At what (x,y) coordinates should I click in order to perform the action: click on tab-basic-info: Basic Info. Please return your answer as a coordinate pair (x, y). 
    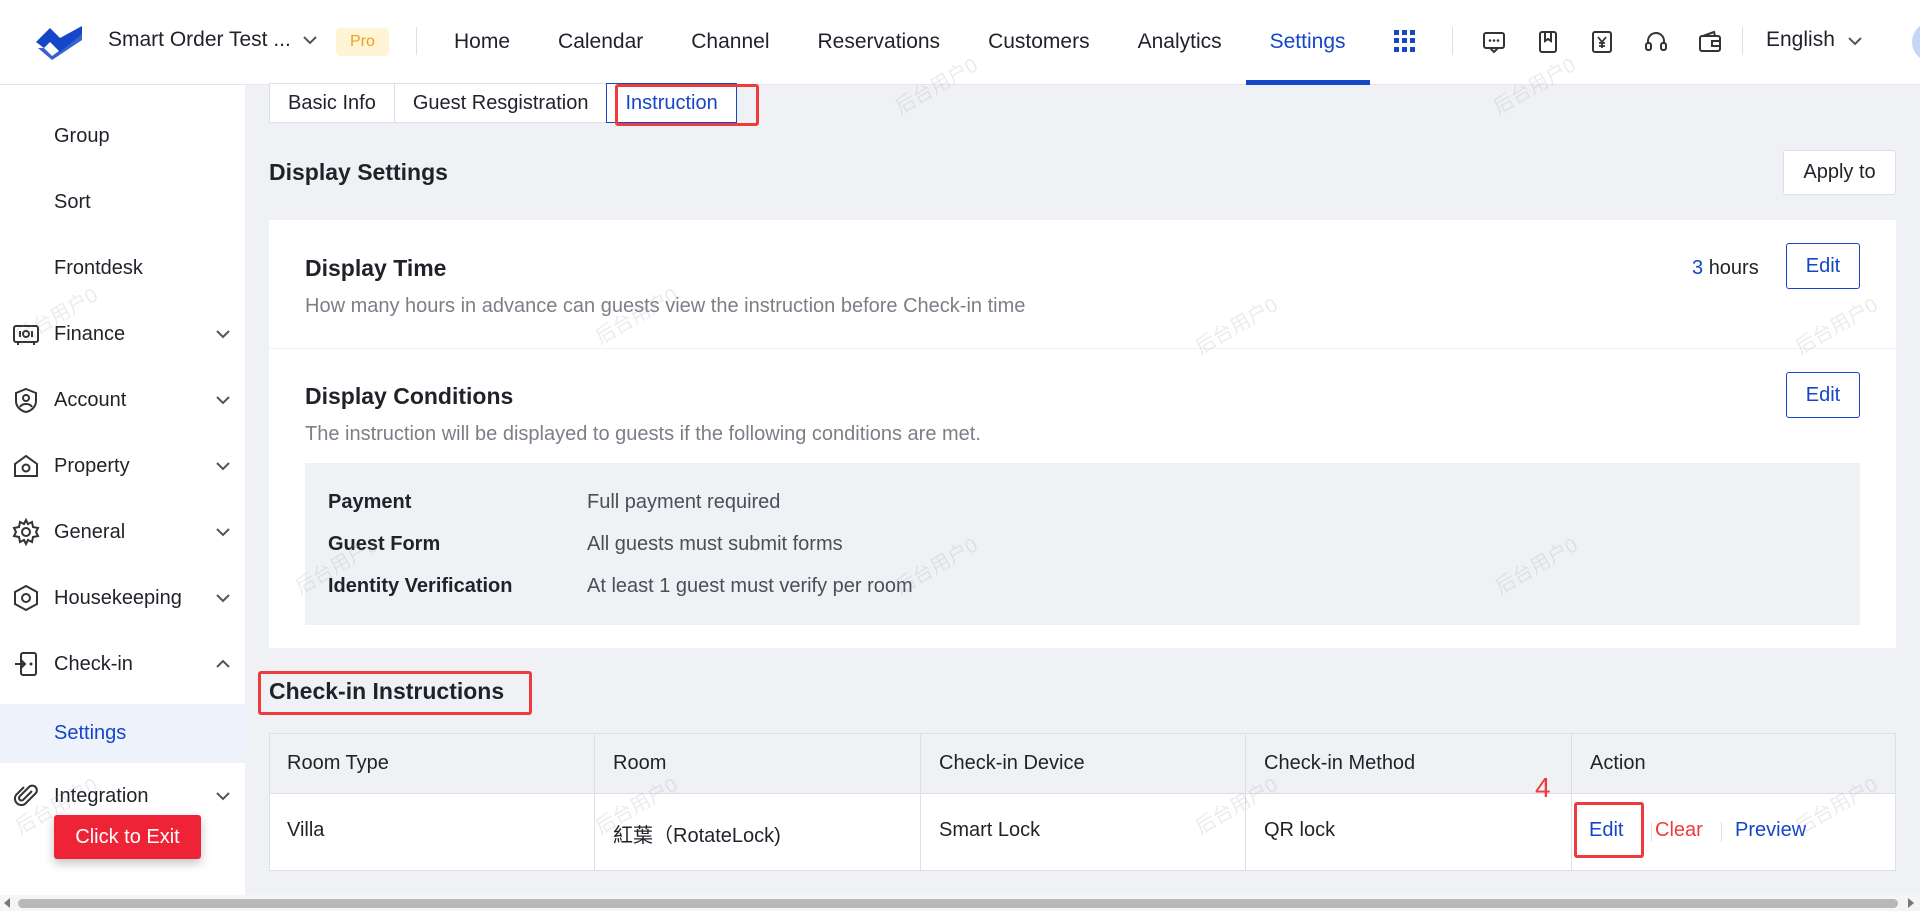
    Looking at the image, I should click on (331, 103).